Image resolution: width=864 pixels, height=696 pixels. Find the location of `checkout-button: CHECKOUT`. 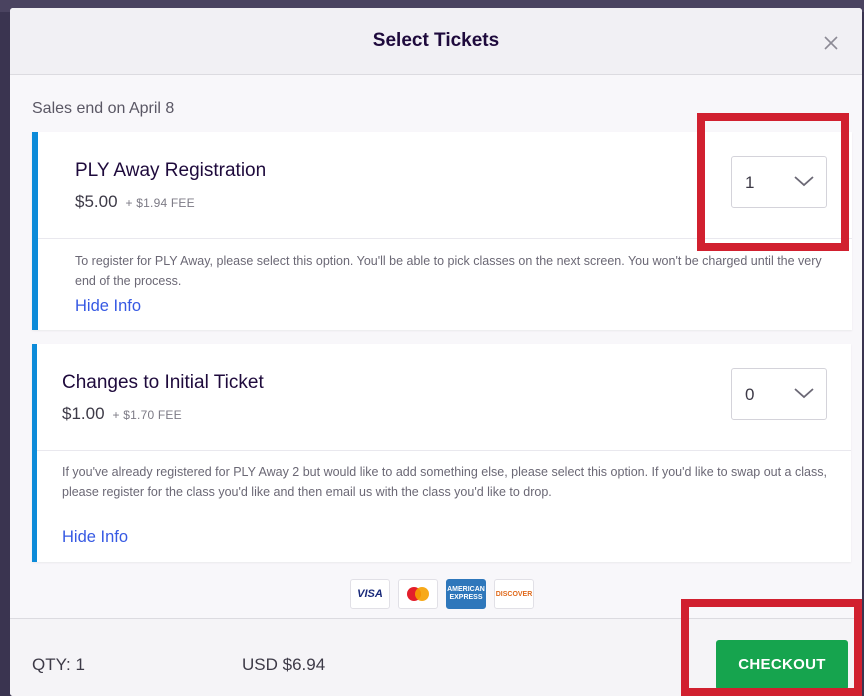

checkout-button: CHECKOUT is located at coordinates (782, 665).